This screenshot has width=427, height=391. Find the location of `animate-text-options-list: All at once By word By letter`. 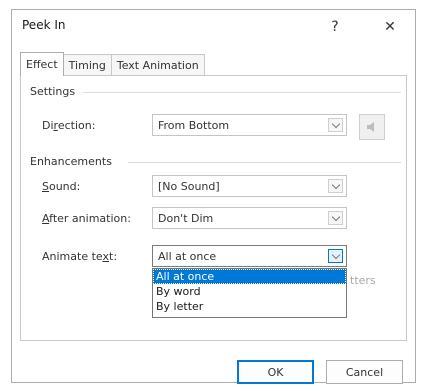

animate-text-options-list: All at once By word By letter is located at coordinates (249, 293).